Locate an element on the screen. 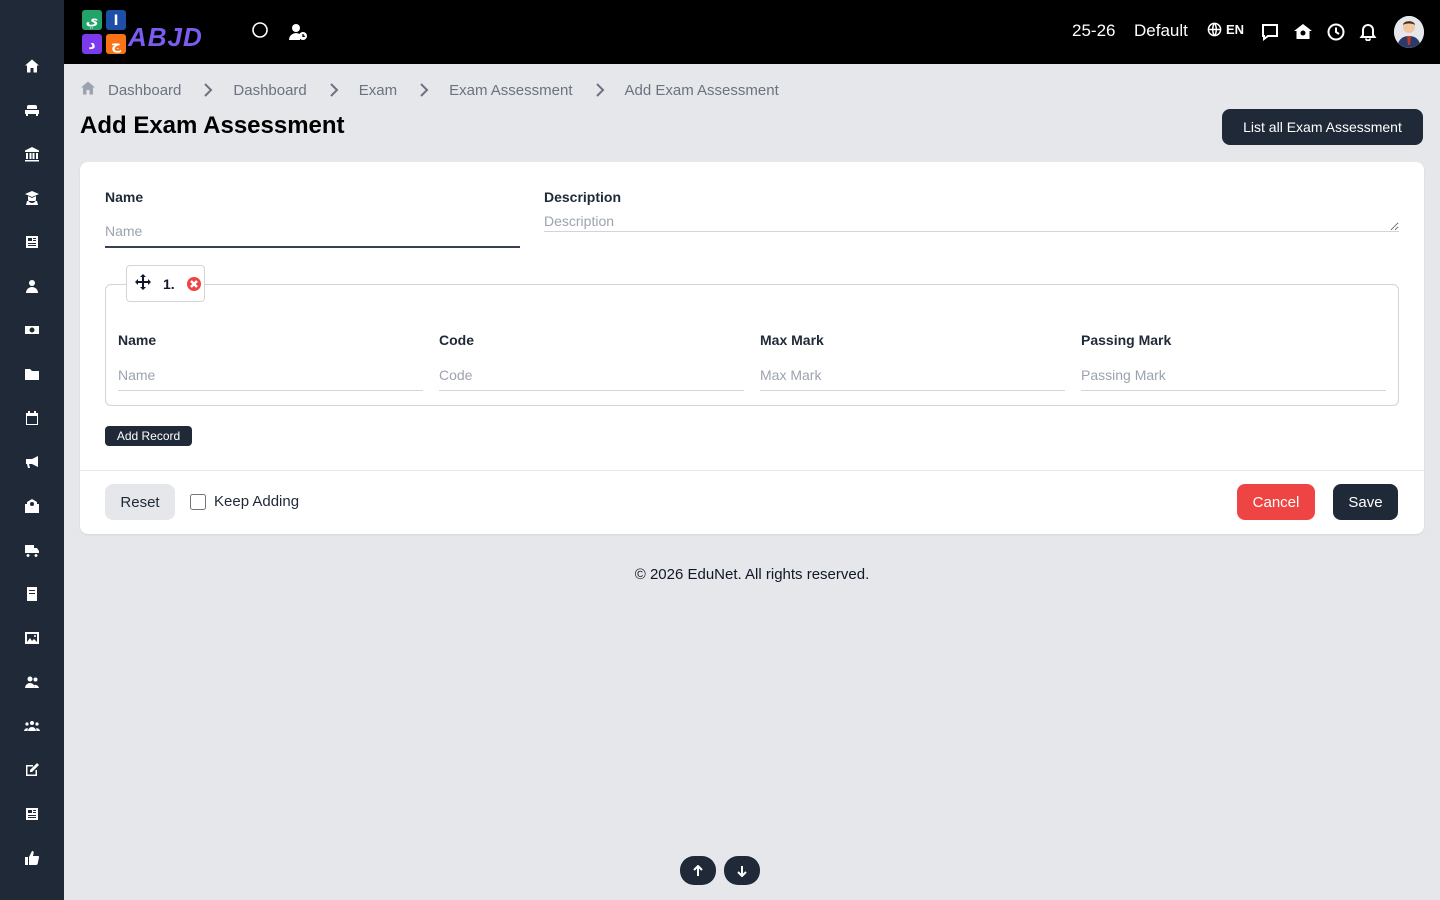  school-icon is located at coordinates (32, 506).